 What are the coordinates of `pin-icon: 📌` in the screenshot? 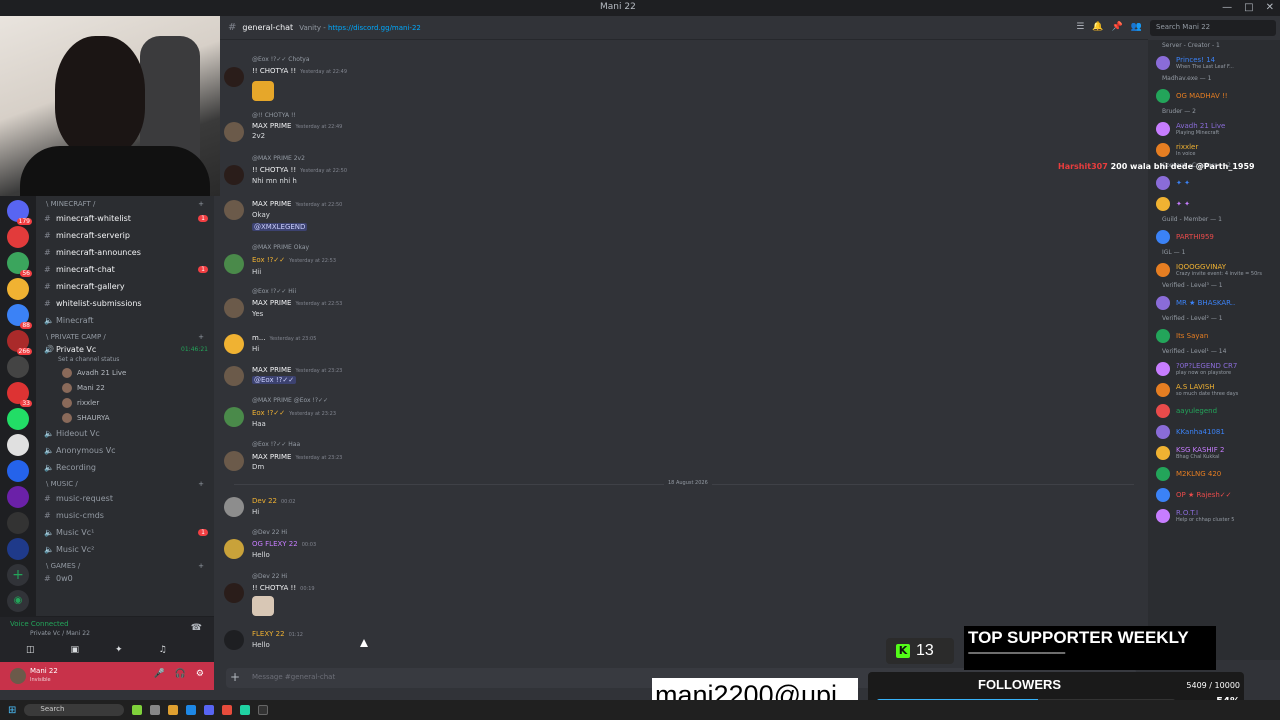 It's located at (1117, 27).